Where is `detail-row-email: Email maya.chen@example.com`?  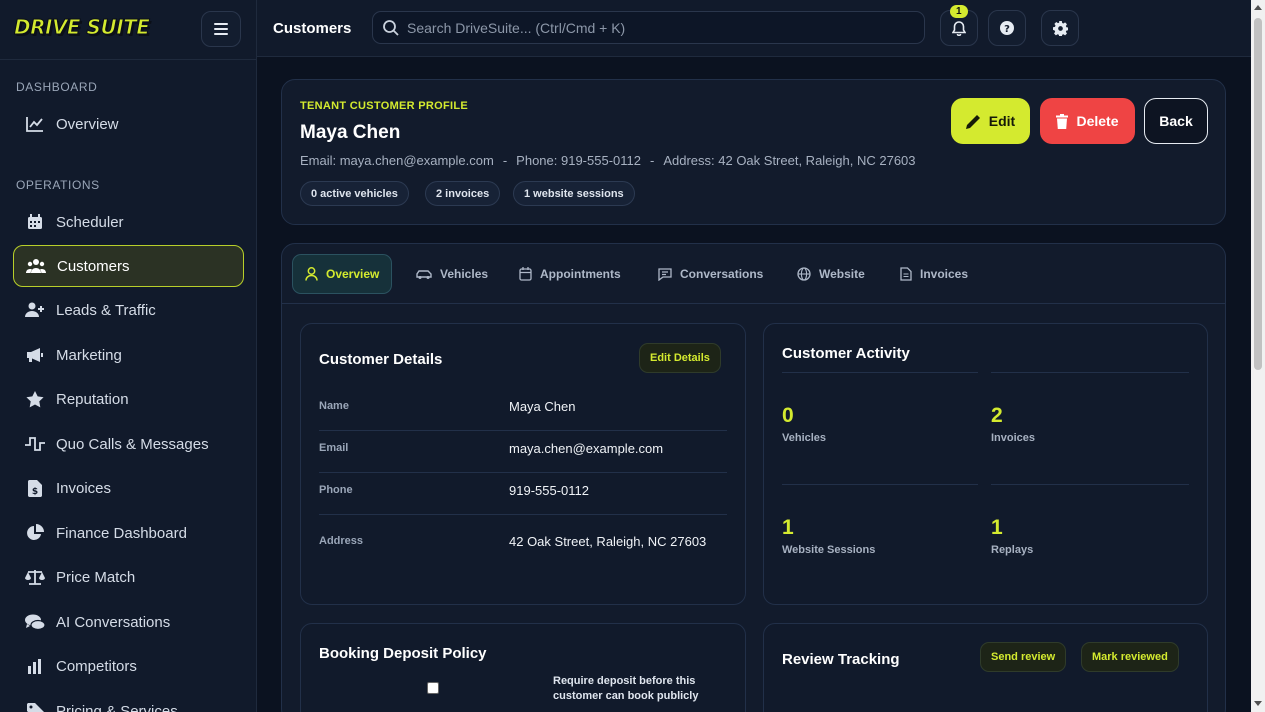
detail-row-email: Email maya.chen@example.com is located at coordinates (523, 452).